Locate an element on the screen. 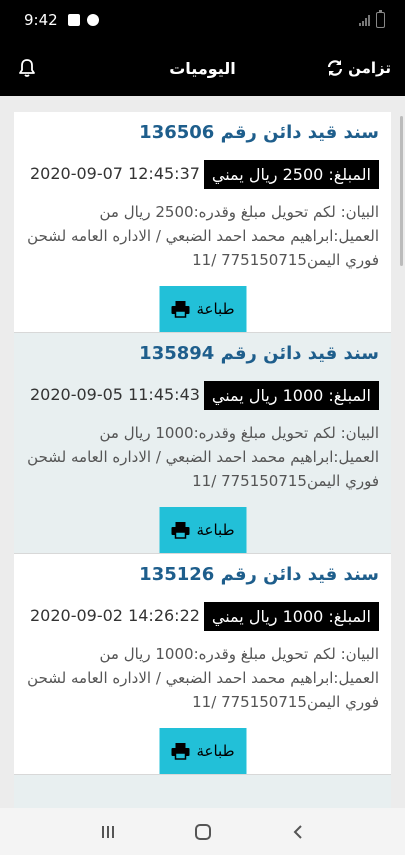 The image size is (405, 855). journal-entry-card-partial is located at coordinates (202, 791).